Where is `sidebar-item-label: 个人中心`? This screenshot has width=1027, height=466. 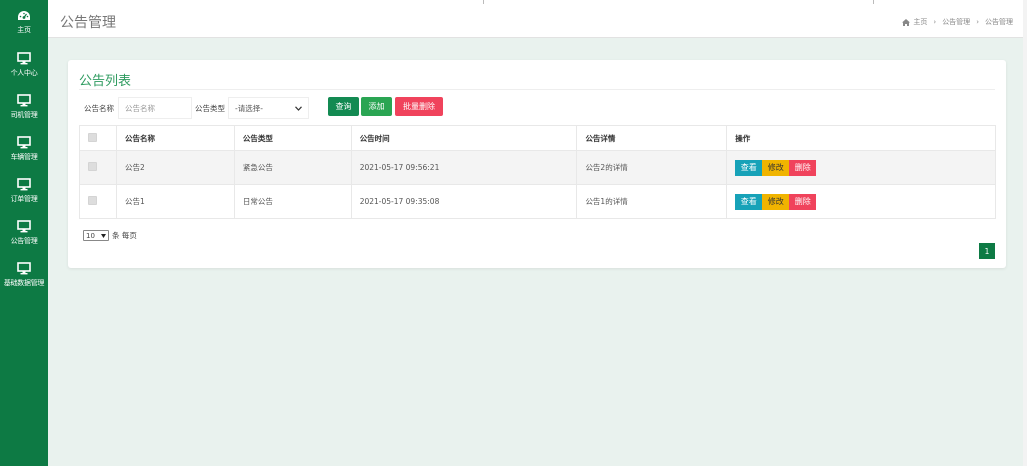
sidebar-item-label: 个人中心 is located at coordinates (24, 73).